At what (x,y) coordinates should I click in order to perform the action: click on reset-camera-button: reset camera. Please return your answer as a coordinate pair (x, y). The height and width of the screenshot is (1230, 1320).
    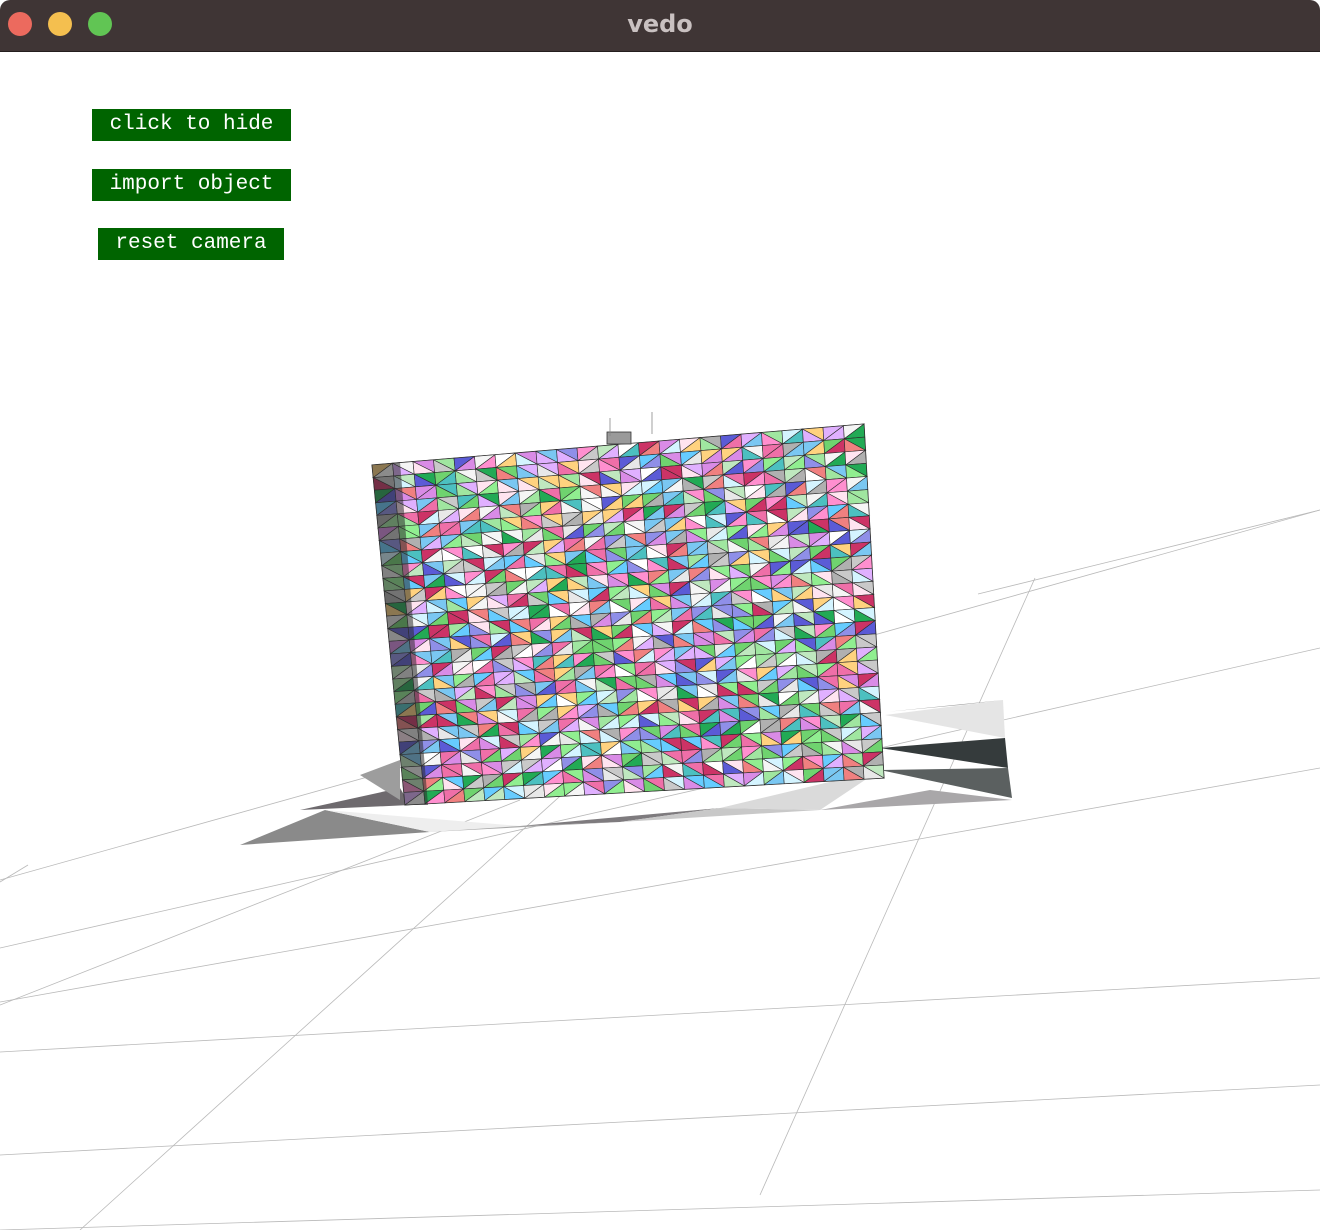
    Looking at the image, I should click on (191, 244).